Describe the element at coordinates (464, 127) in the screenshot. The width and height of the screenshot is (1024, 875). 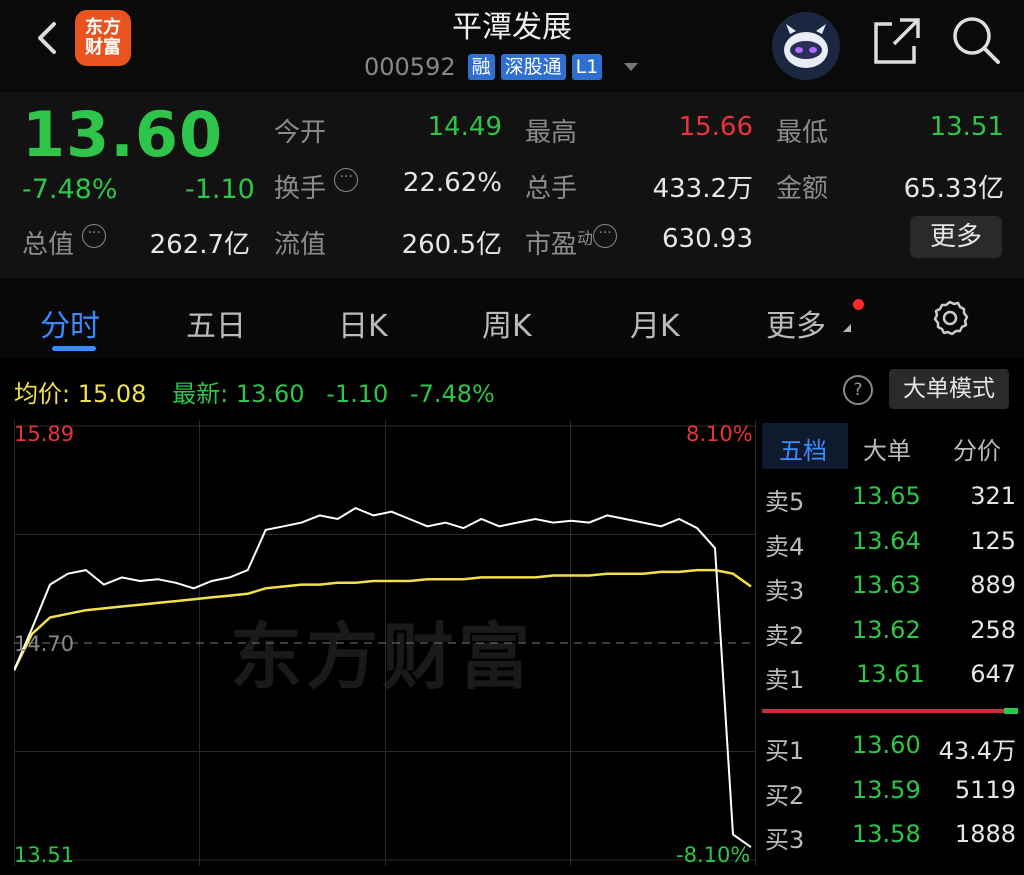
I see `open-value: 14.49` at that location.